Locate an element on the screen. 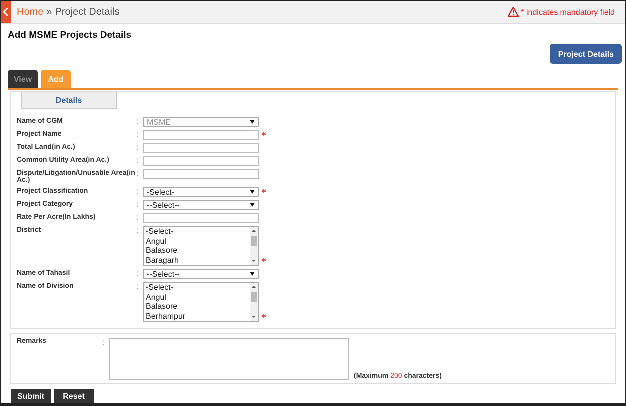 The width and height of the screenshot is (626, 406). warning-icon is located at coordinates (514, 12).